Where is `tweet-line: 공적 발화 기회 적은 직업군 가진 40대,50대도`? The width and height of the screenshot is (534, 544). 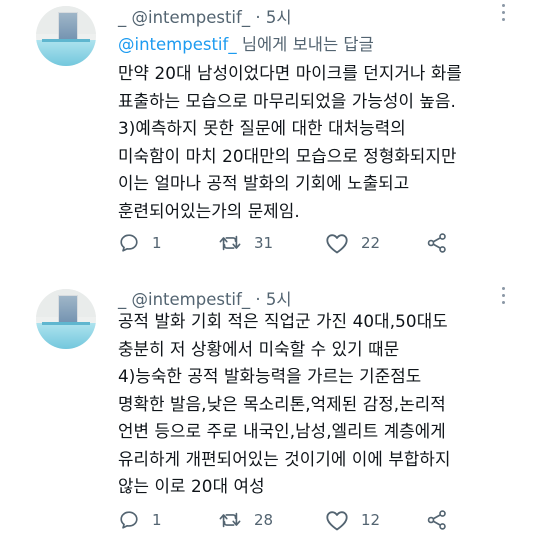 tweet-line: 공적 발화 기회 적은 직업군 가진 40대,50대도 is located at coordinates (283, 321).